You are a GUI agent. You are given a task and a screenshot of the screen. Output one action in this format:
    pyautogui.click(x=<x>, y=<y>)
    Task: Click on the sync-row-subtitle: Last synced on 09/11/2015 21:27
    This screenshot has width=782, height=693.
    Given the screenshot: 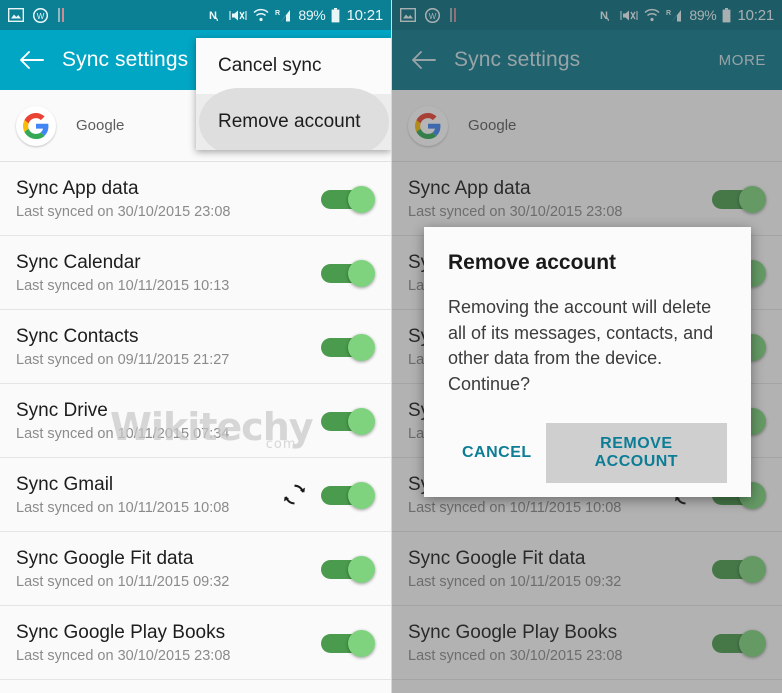 What is the action you would take?
    pyautogui.click(x=123, y=359)
    